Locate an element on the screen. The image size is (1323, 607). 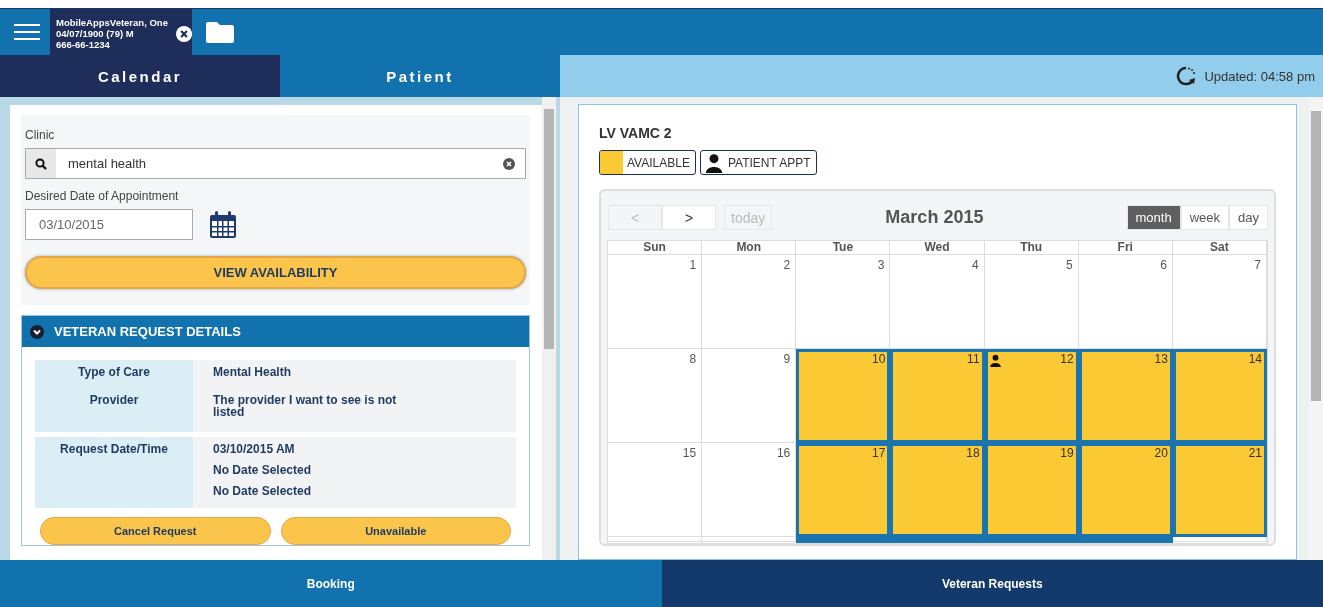
day-cell: 19 is located at coordinates (1031, 490).